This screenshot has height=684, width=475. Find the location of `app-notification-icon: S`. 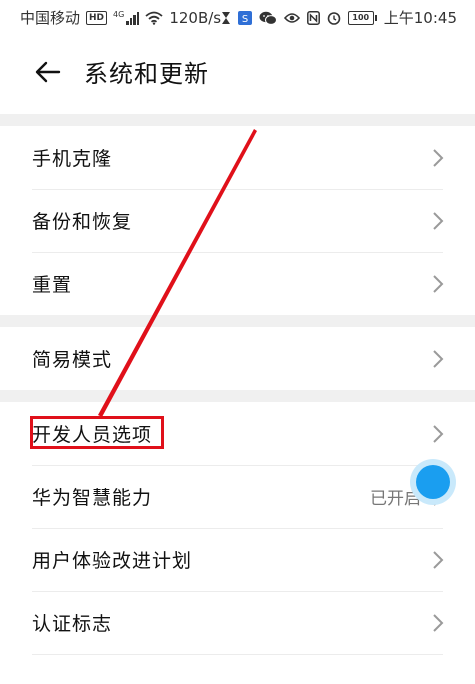

app-notification-icon: S is located at coordinates (244, 17).